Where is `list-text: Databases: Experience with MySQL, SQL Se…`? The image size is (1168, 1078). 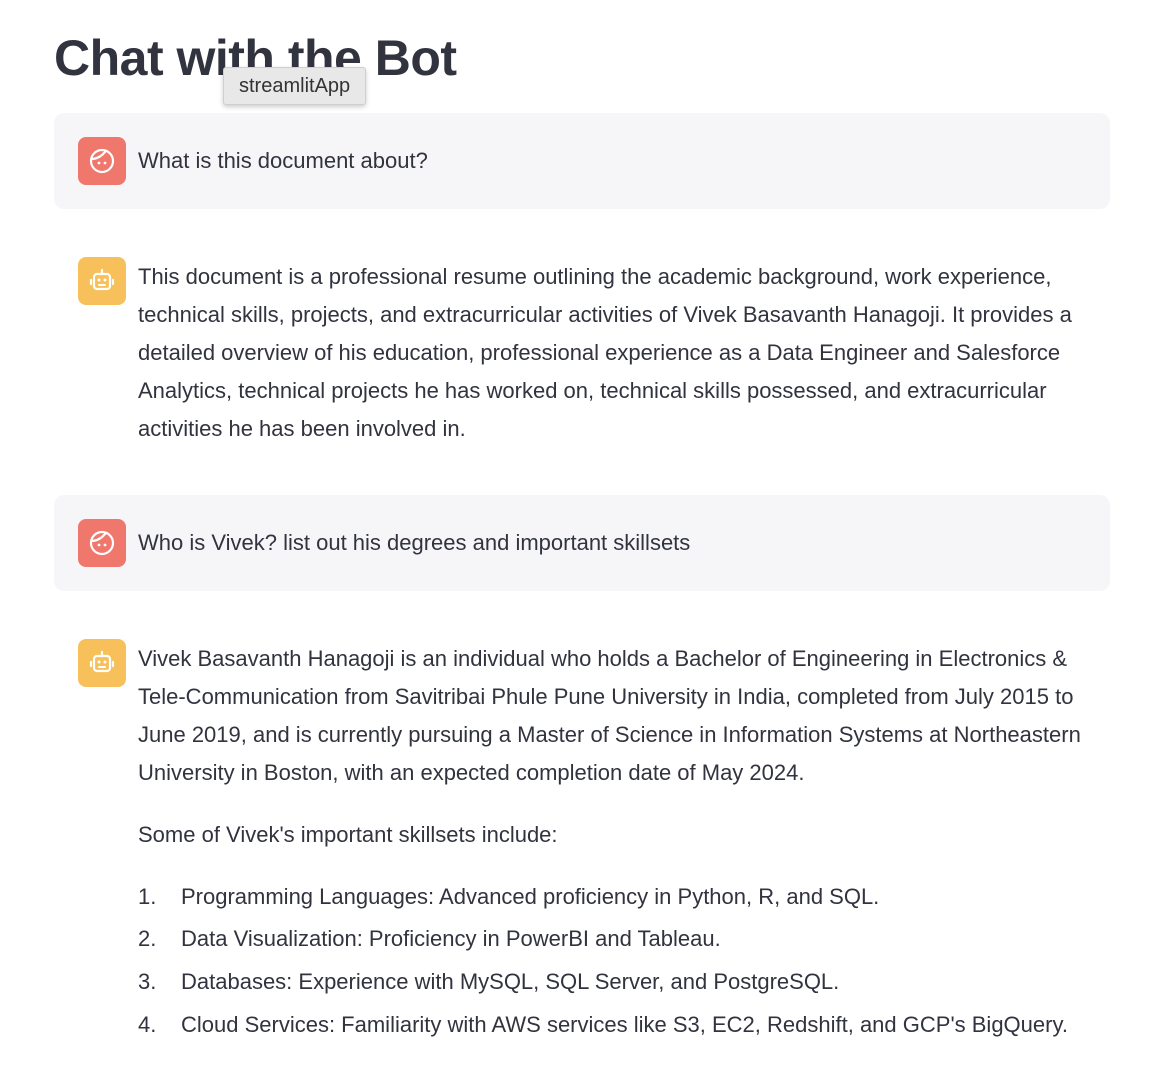 list-text: Databases: Experience with MySQL, SQL Se… is located at coordinates (510, 981).